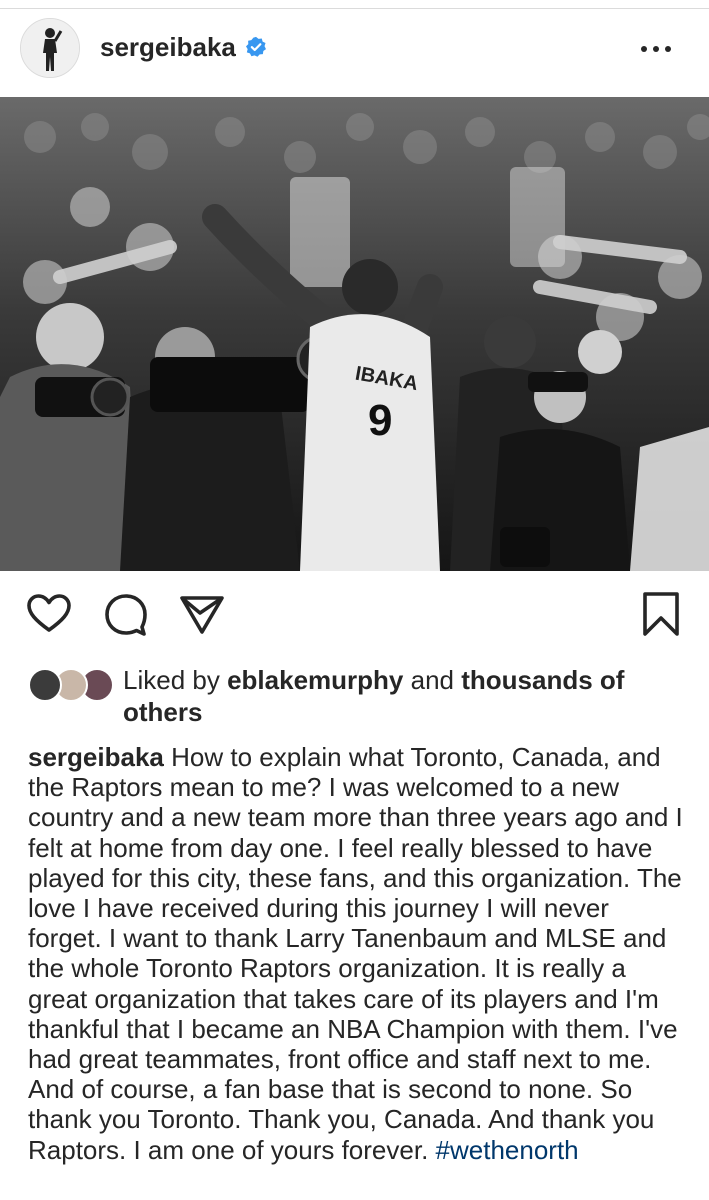 The image size is (709, 1200). Describe the element at coordinates (256, 46) in the screenshot. I see `verified-badge-icon` at that location.